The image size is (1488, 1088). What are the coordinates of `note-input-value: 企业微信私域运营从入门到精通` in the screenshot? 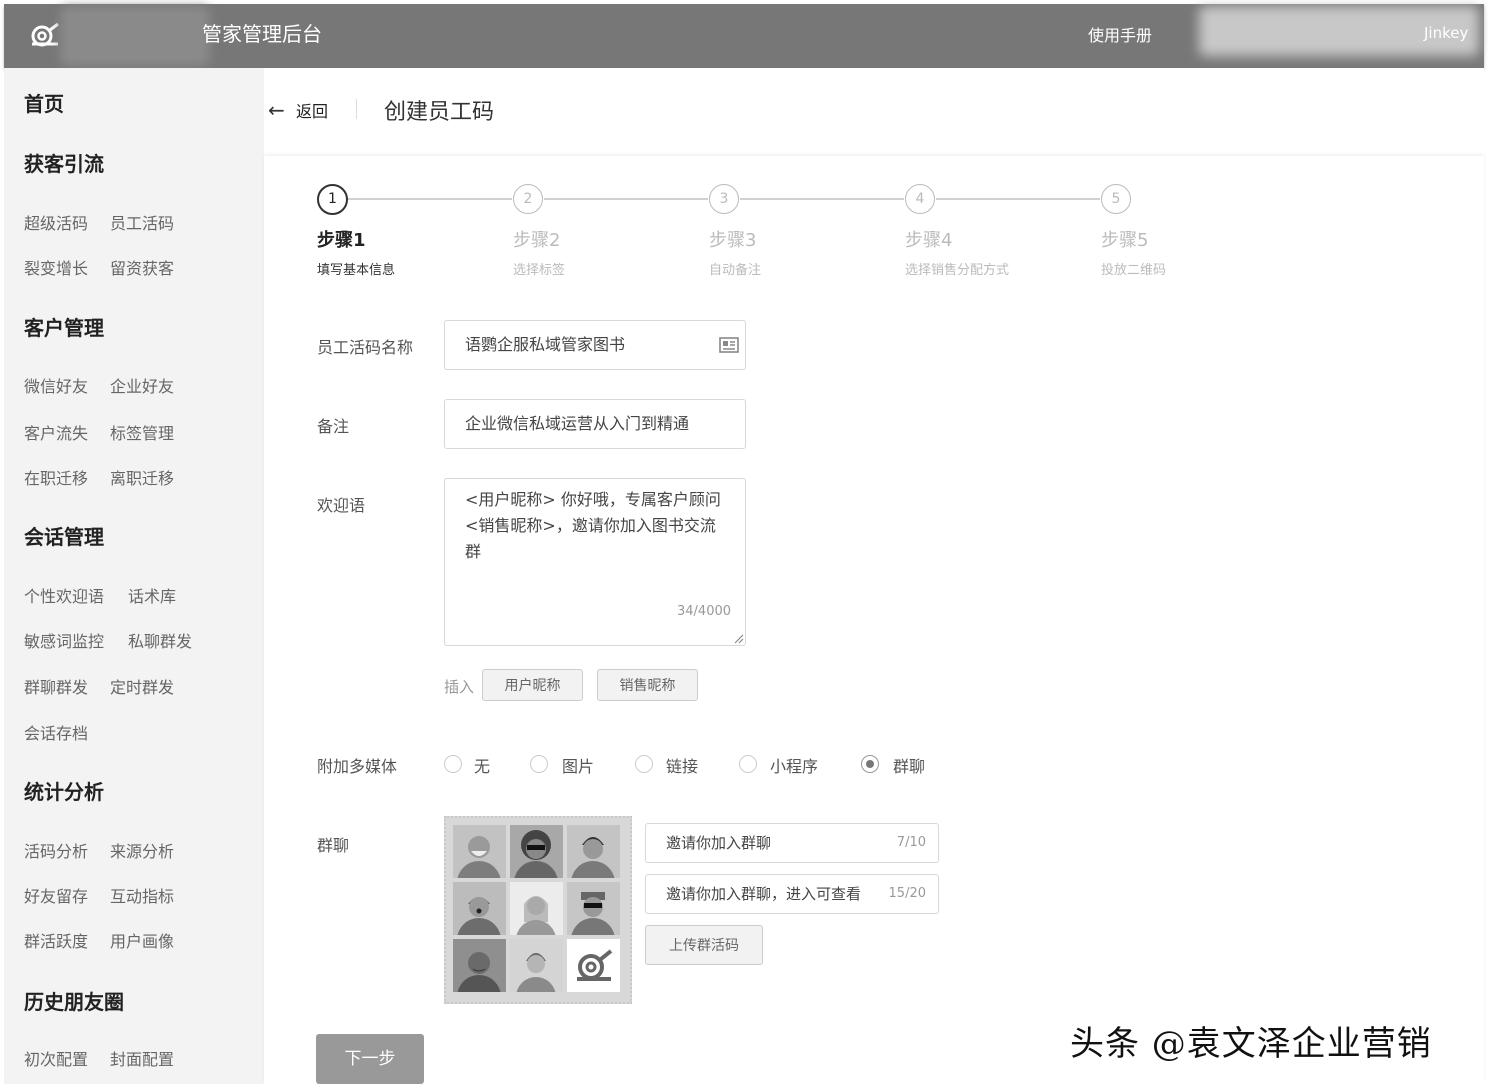 It's located at (577, 423).